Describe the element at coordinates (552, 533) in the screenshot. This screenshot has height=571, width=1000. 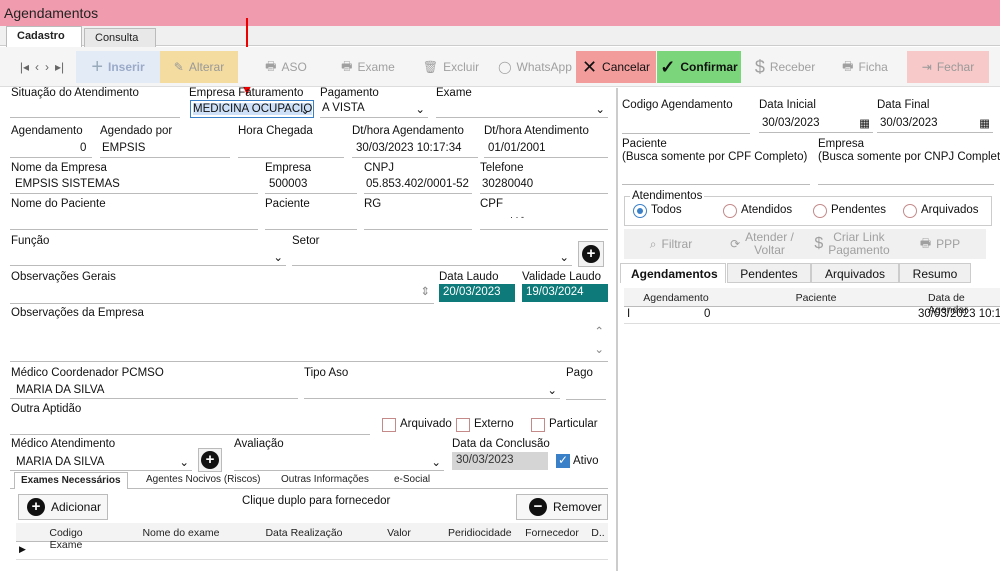
I see `col-fornecedor: Fornecedor` at that location.